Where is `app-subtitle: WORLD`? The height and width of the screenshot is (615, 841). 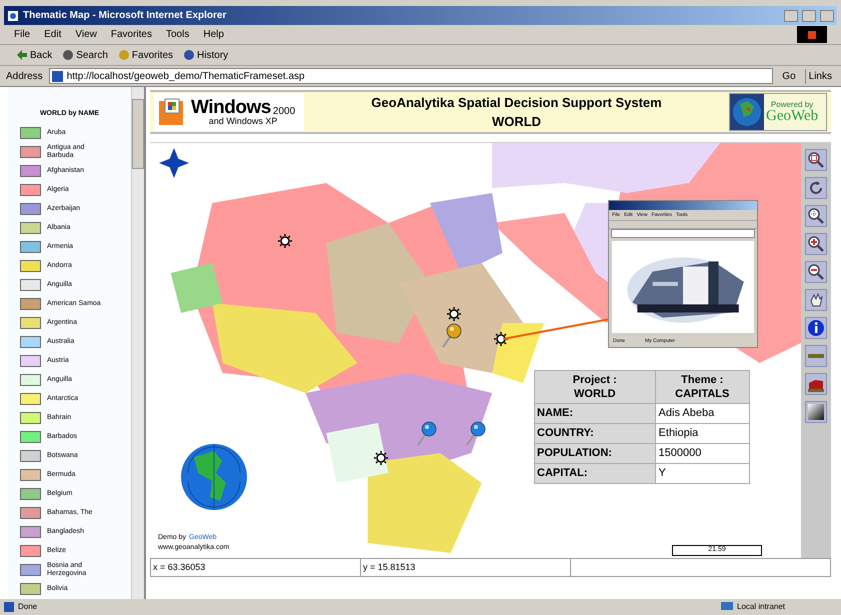
app-subtitle: WORLD is located at coordinates (517, 122).